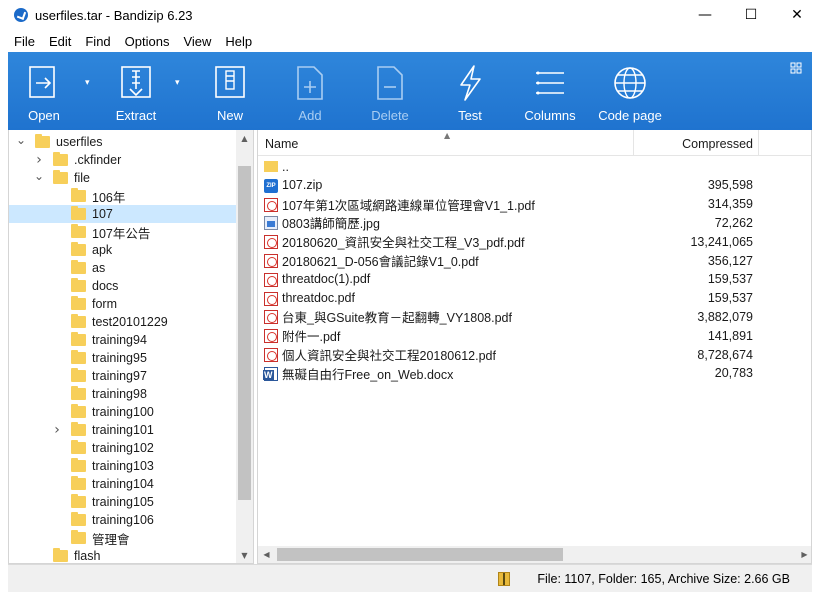  Describe the element at coordinates (534, 241) in the screenshot. I see `table-row: 20180620_資訊安全與社交工程_V3_pdf.pdf 13,241,065` at that location.